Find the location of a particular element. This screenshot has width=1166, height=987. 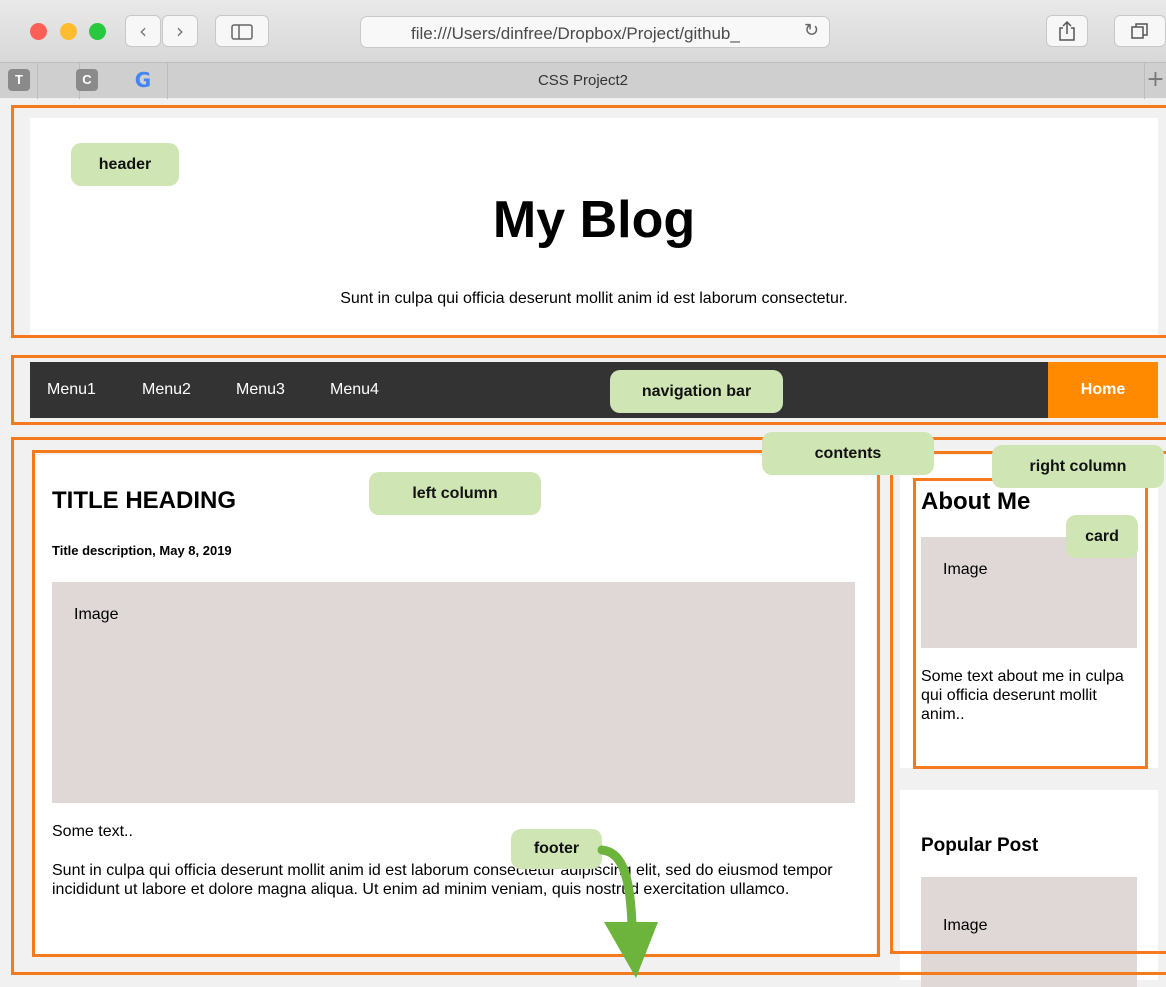

navigation-bar-tag: navigation bar is located at coordinates (696, 391).